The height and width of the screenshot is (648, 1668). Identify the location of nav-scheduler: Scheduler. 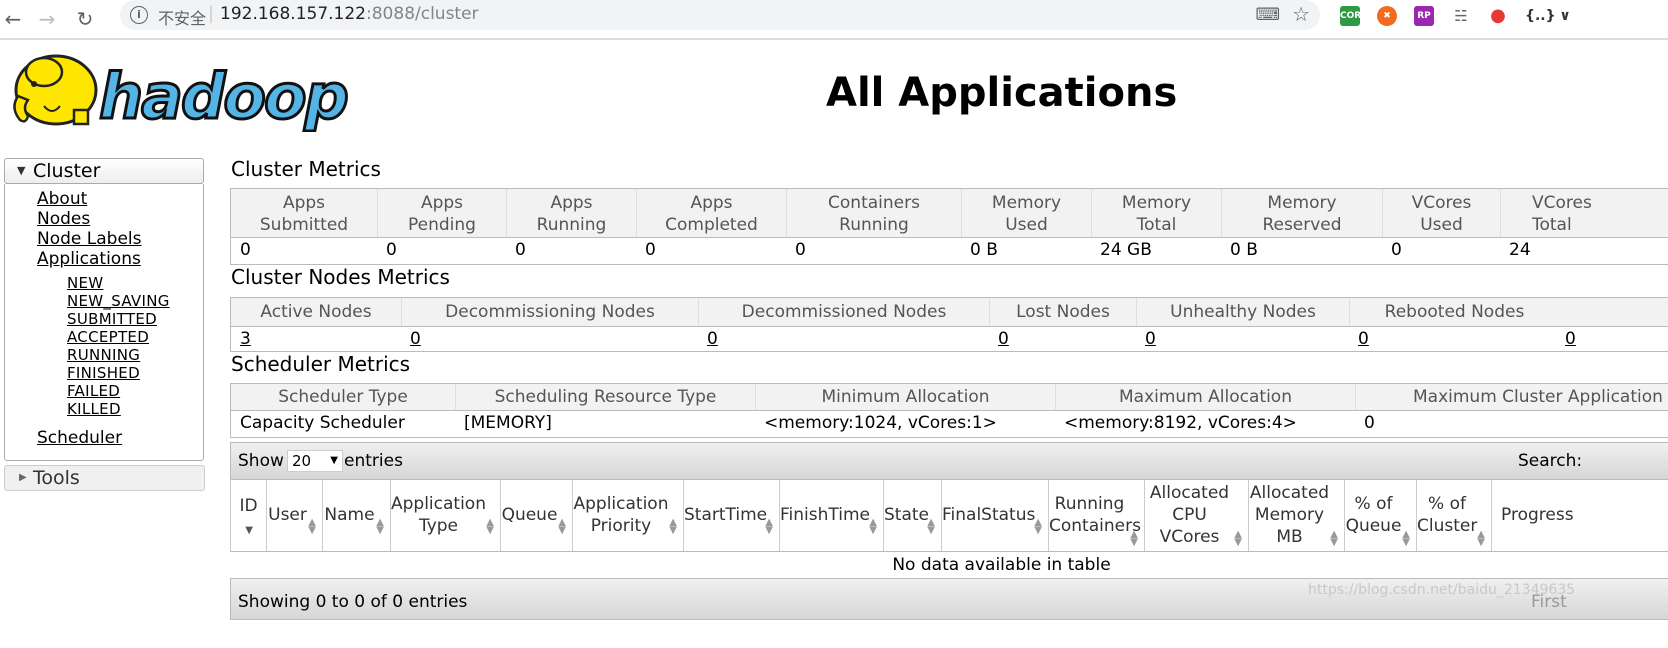
(79, 438).